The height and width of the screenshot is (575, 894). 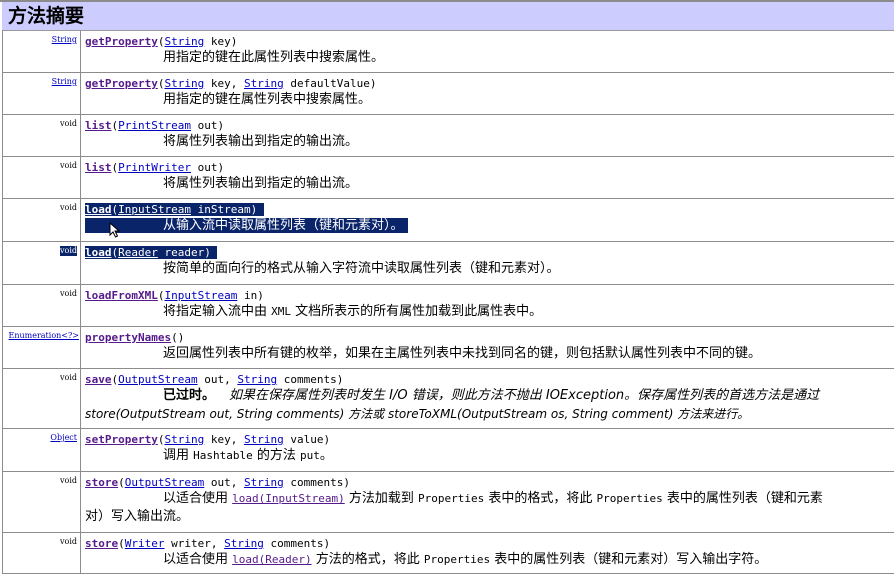 I want to click on param-type-link: Reader, so click(x=138, y=252).